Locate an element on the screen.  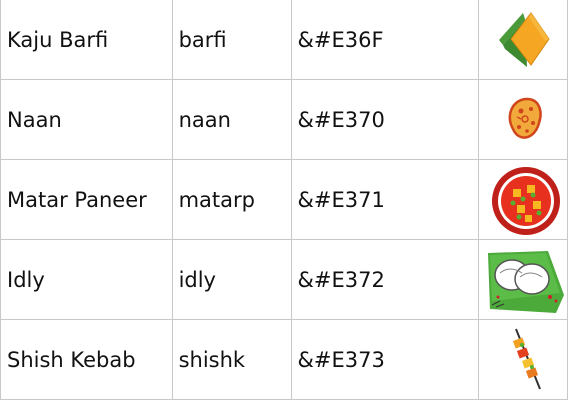
glyph-entity: &#E372 is located at coordinates (385, 279).